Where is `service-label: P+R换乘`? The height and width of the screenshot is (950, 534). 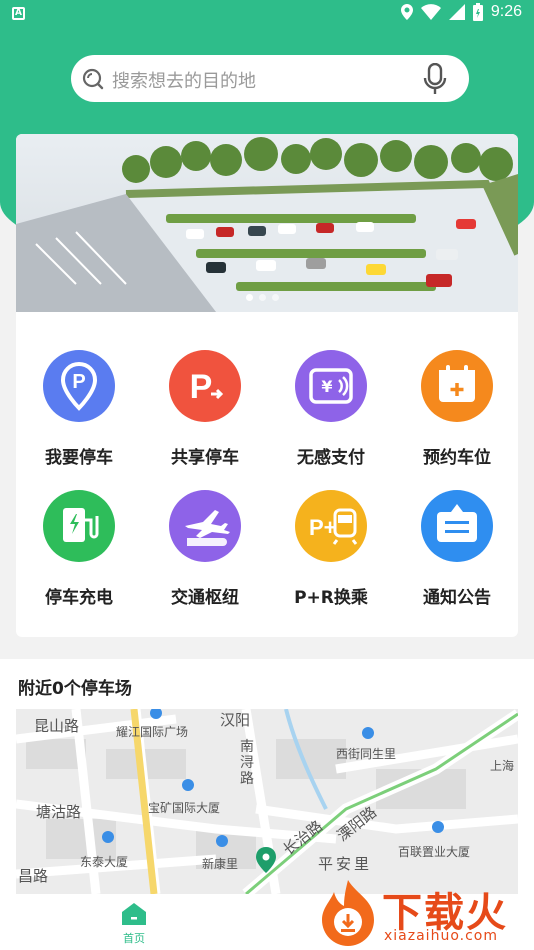 service-label: P+R换乘 is located at coordinates (331, 598).